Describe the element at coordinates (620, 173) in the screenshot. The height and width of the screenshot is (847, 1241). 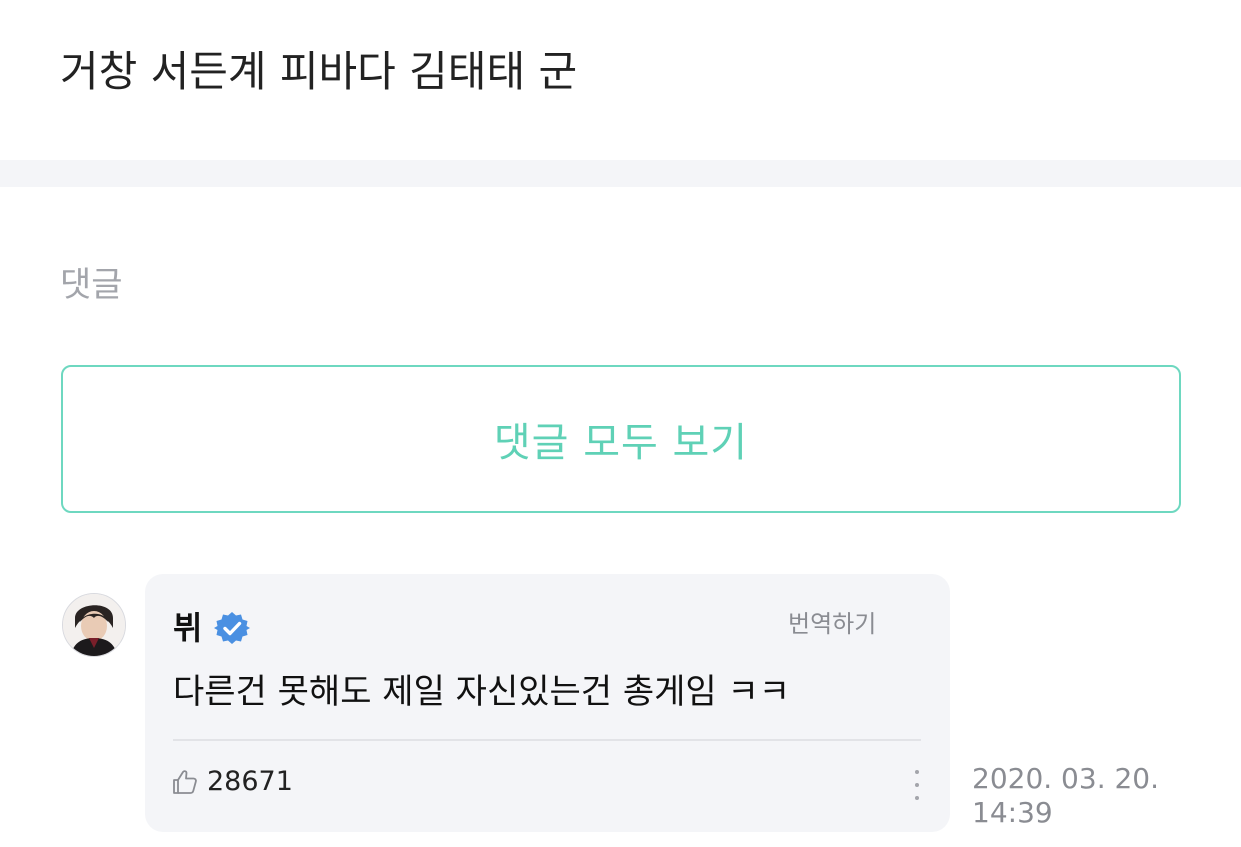
I see `section-divider` at that location.